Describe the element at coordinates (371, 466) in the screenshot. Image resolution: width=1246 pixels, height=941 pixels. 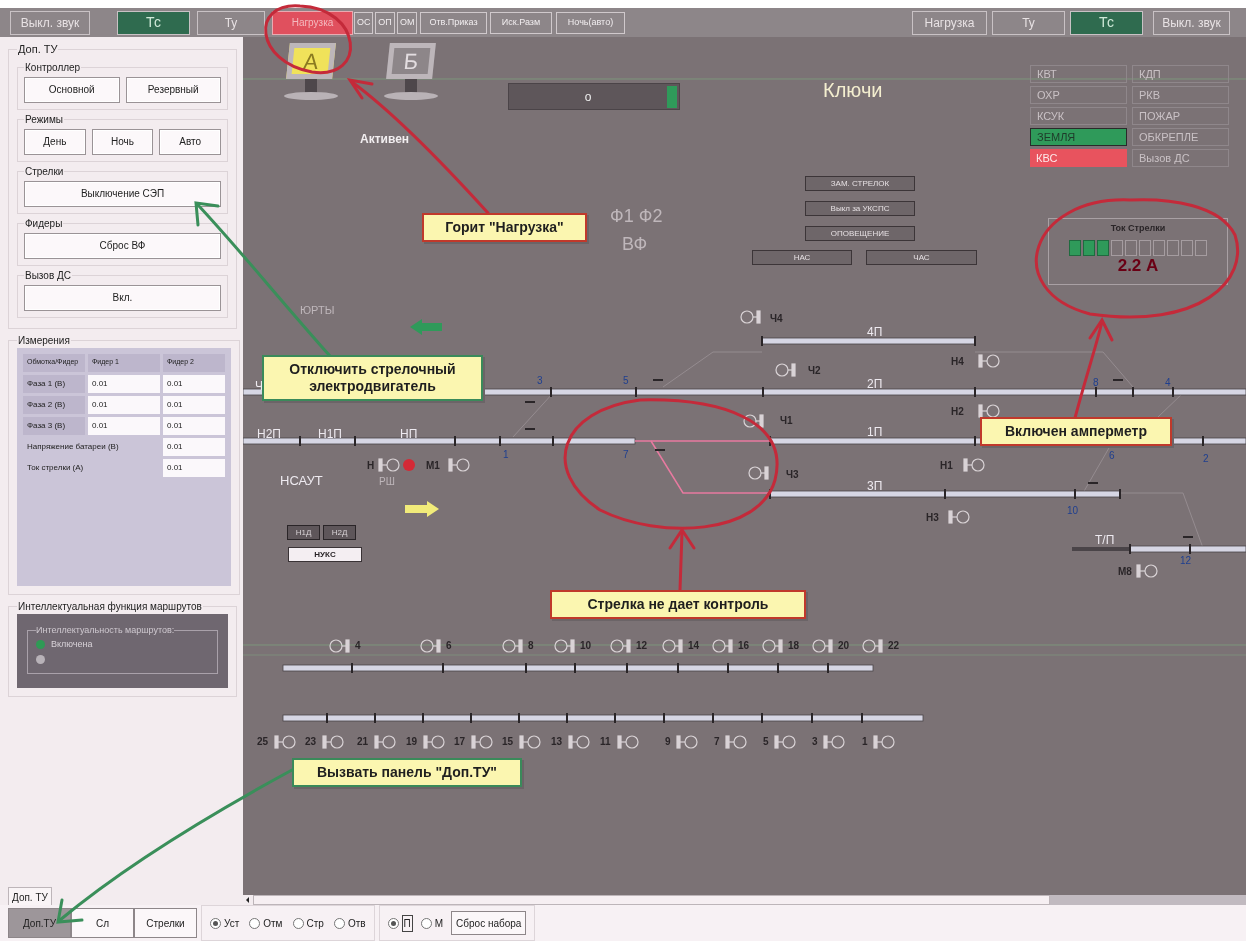
I see `signal-label: Н` at that location.